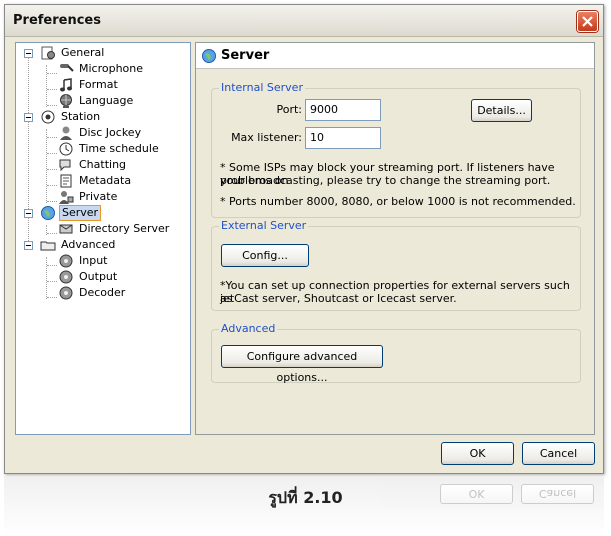 The width and height of the screenshot is (611, 536). Describe the element at coordinates (66, 149) in the screenshot. I see `clock-icon` at that location.